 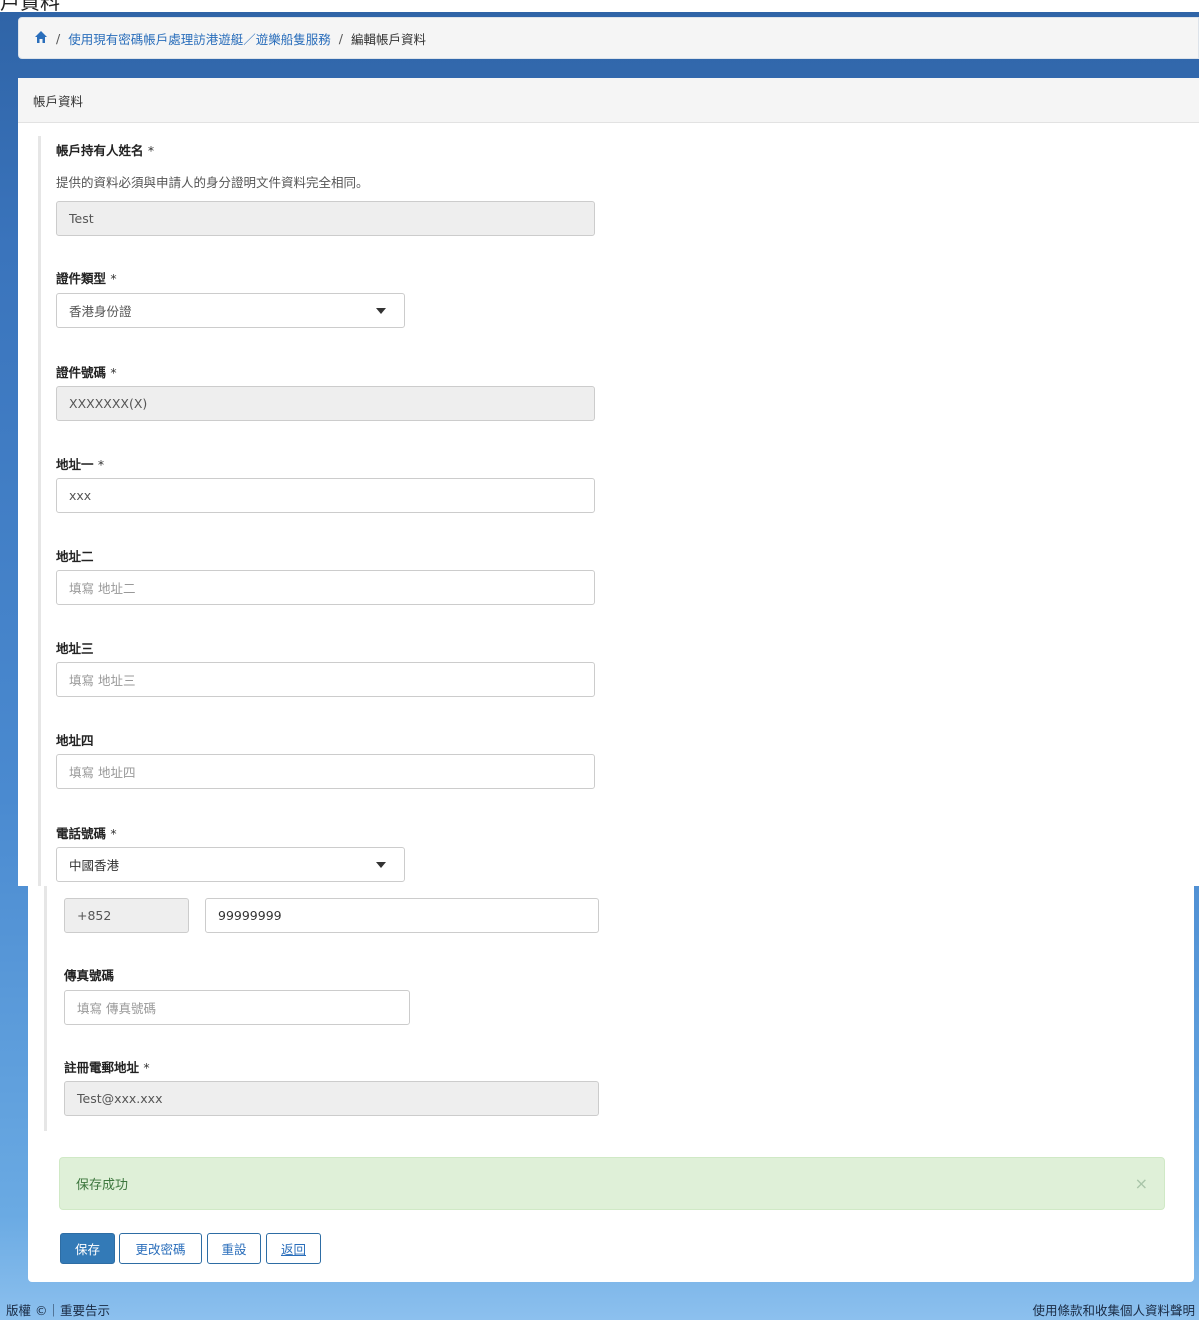 What do you see at coordinates (199, 38) in the screenshot?
I see `breadcrumb-service-link: 使用現有密碼帳戶處理訪港遊艇／遊樂船隻服務` at bounding box center [199, 38].